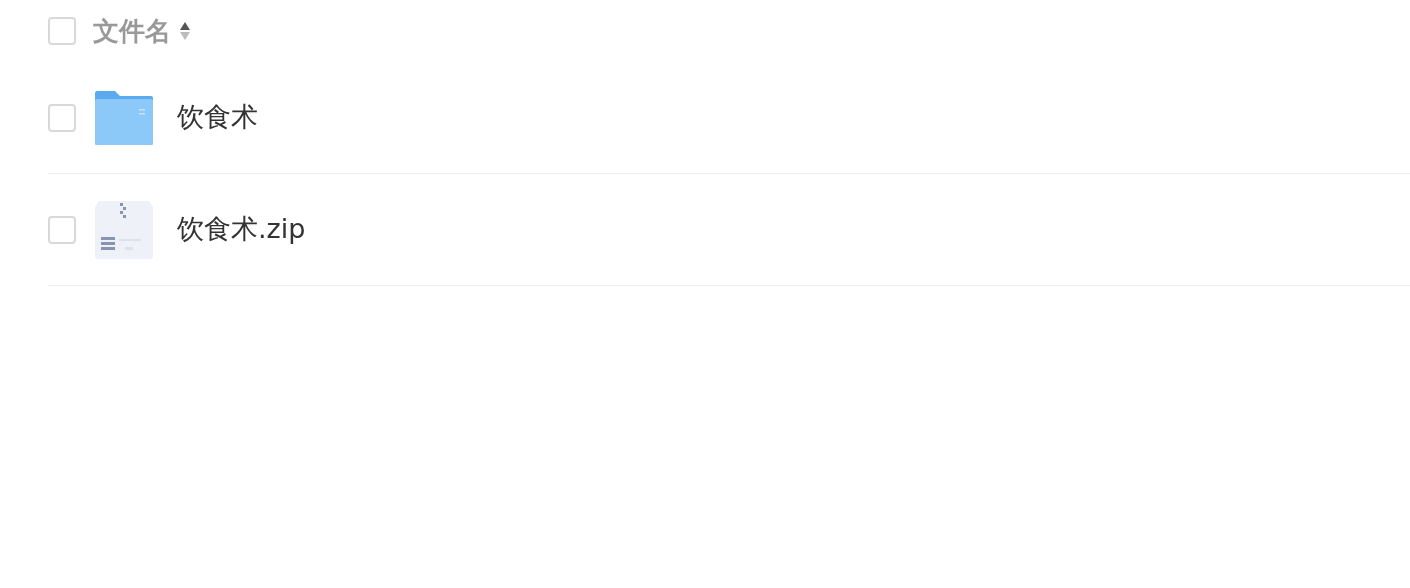 The height and width of the screenshot is (588, 1410). Describe the element at coordinates (185, 31) in the screenshot. I see `sort-icon` at that location.